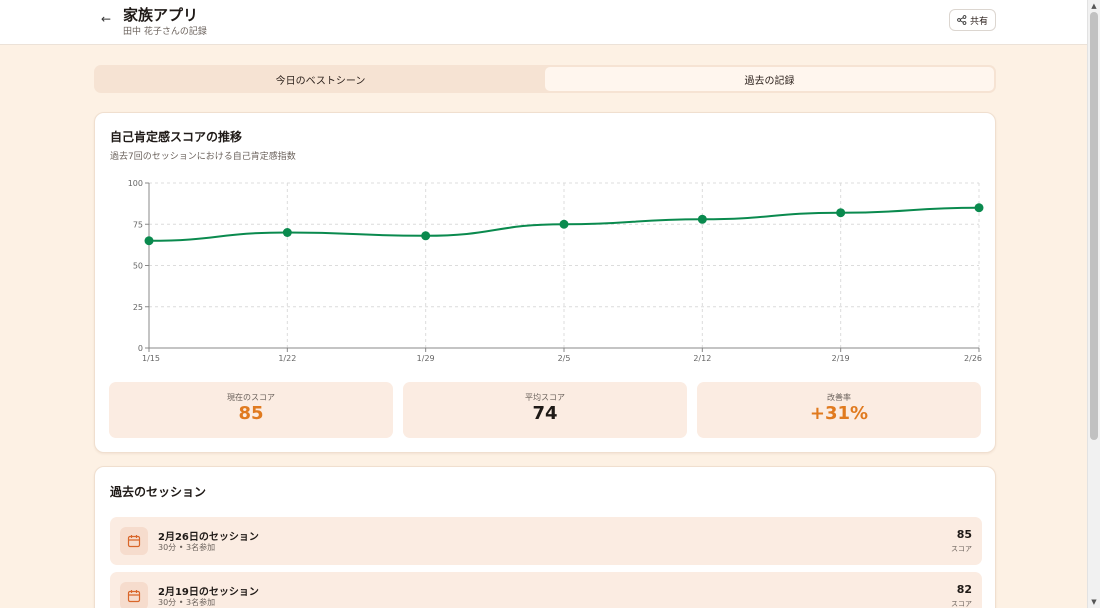  Describe the element at coordinates (546, 541) in the screenshot. I see `session-row: 2月26日のセッション 30分 • 3名参加 85 スコア` at that location.